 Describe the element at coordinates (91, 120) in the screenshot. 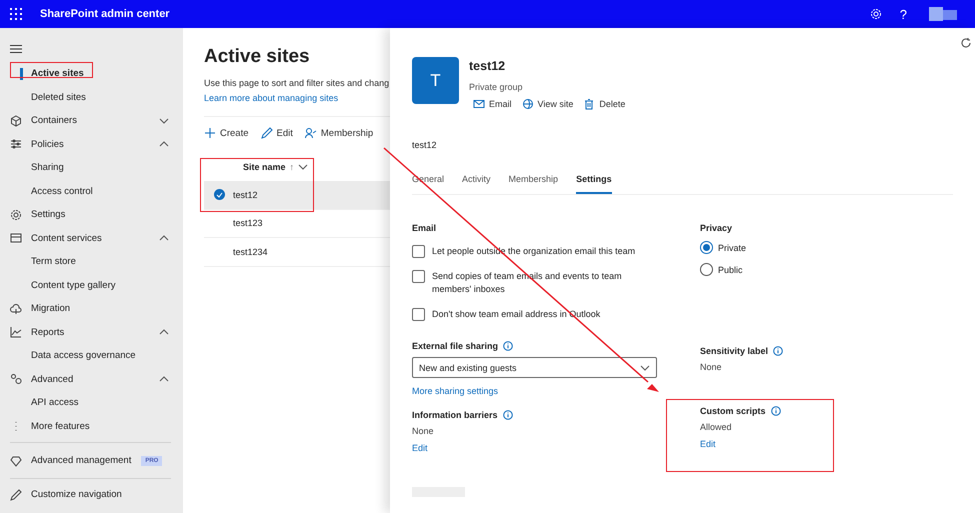

I see `nav-item: Containers` at that location.